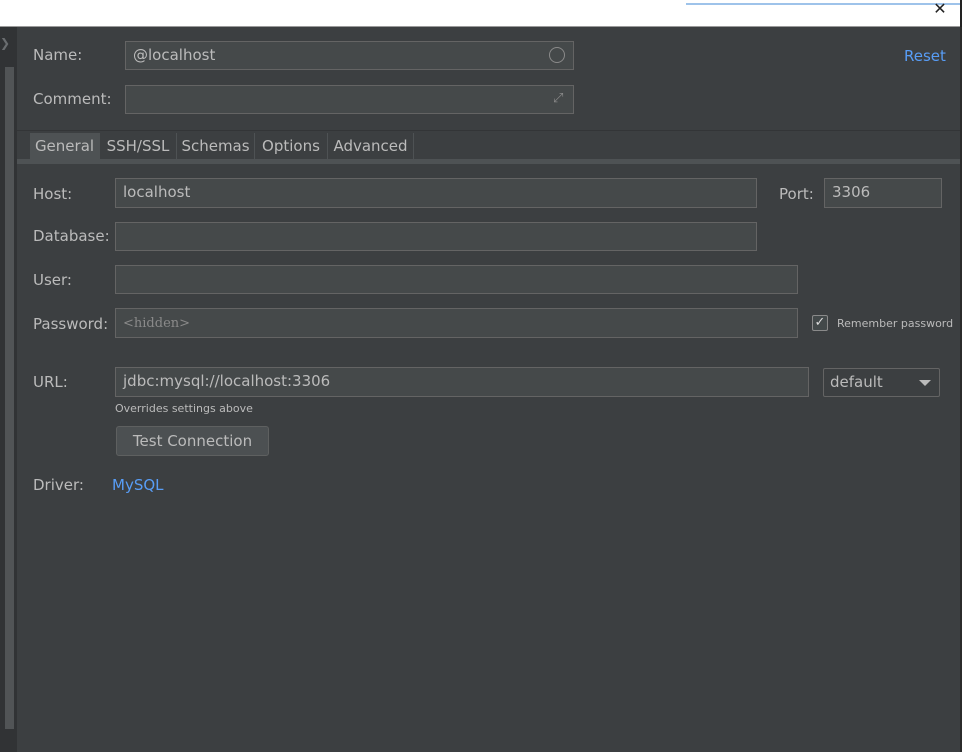  Describe the element at coordinates (138, 146) in the screenshot. I see `tab-ssh-ssl: SSH/SSL` at that location.